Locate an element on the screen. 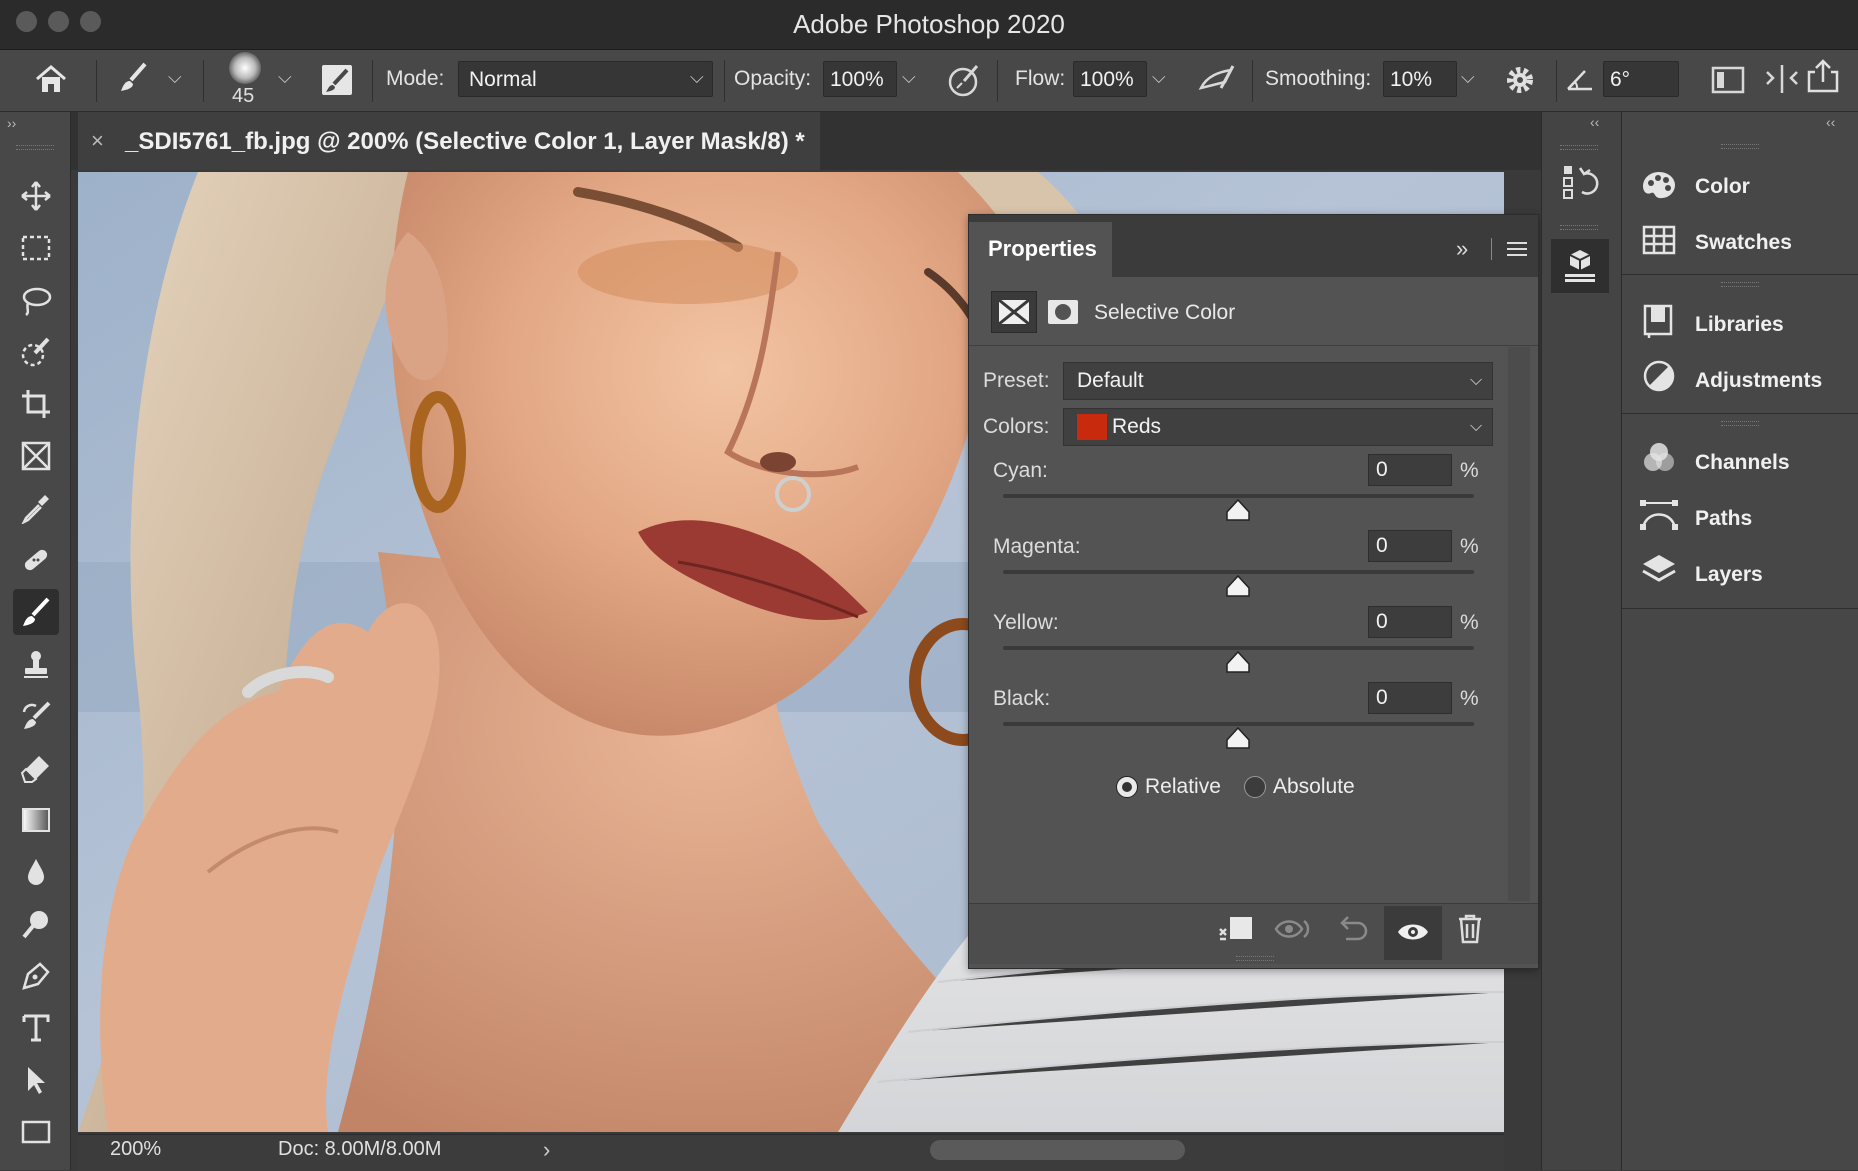  pressure-opacity-icon is located at coordinates (965, 80).